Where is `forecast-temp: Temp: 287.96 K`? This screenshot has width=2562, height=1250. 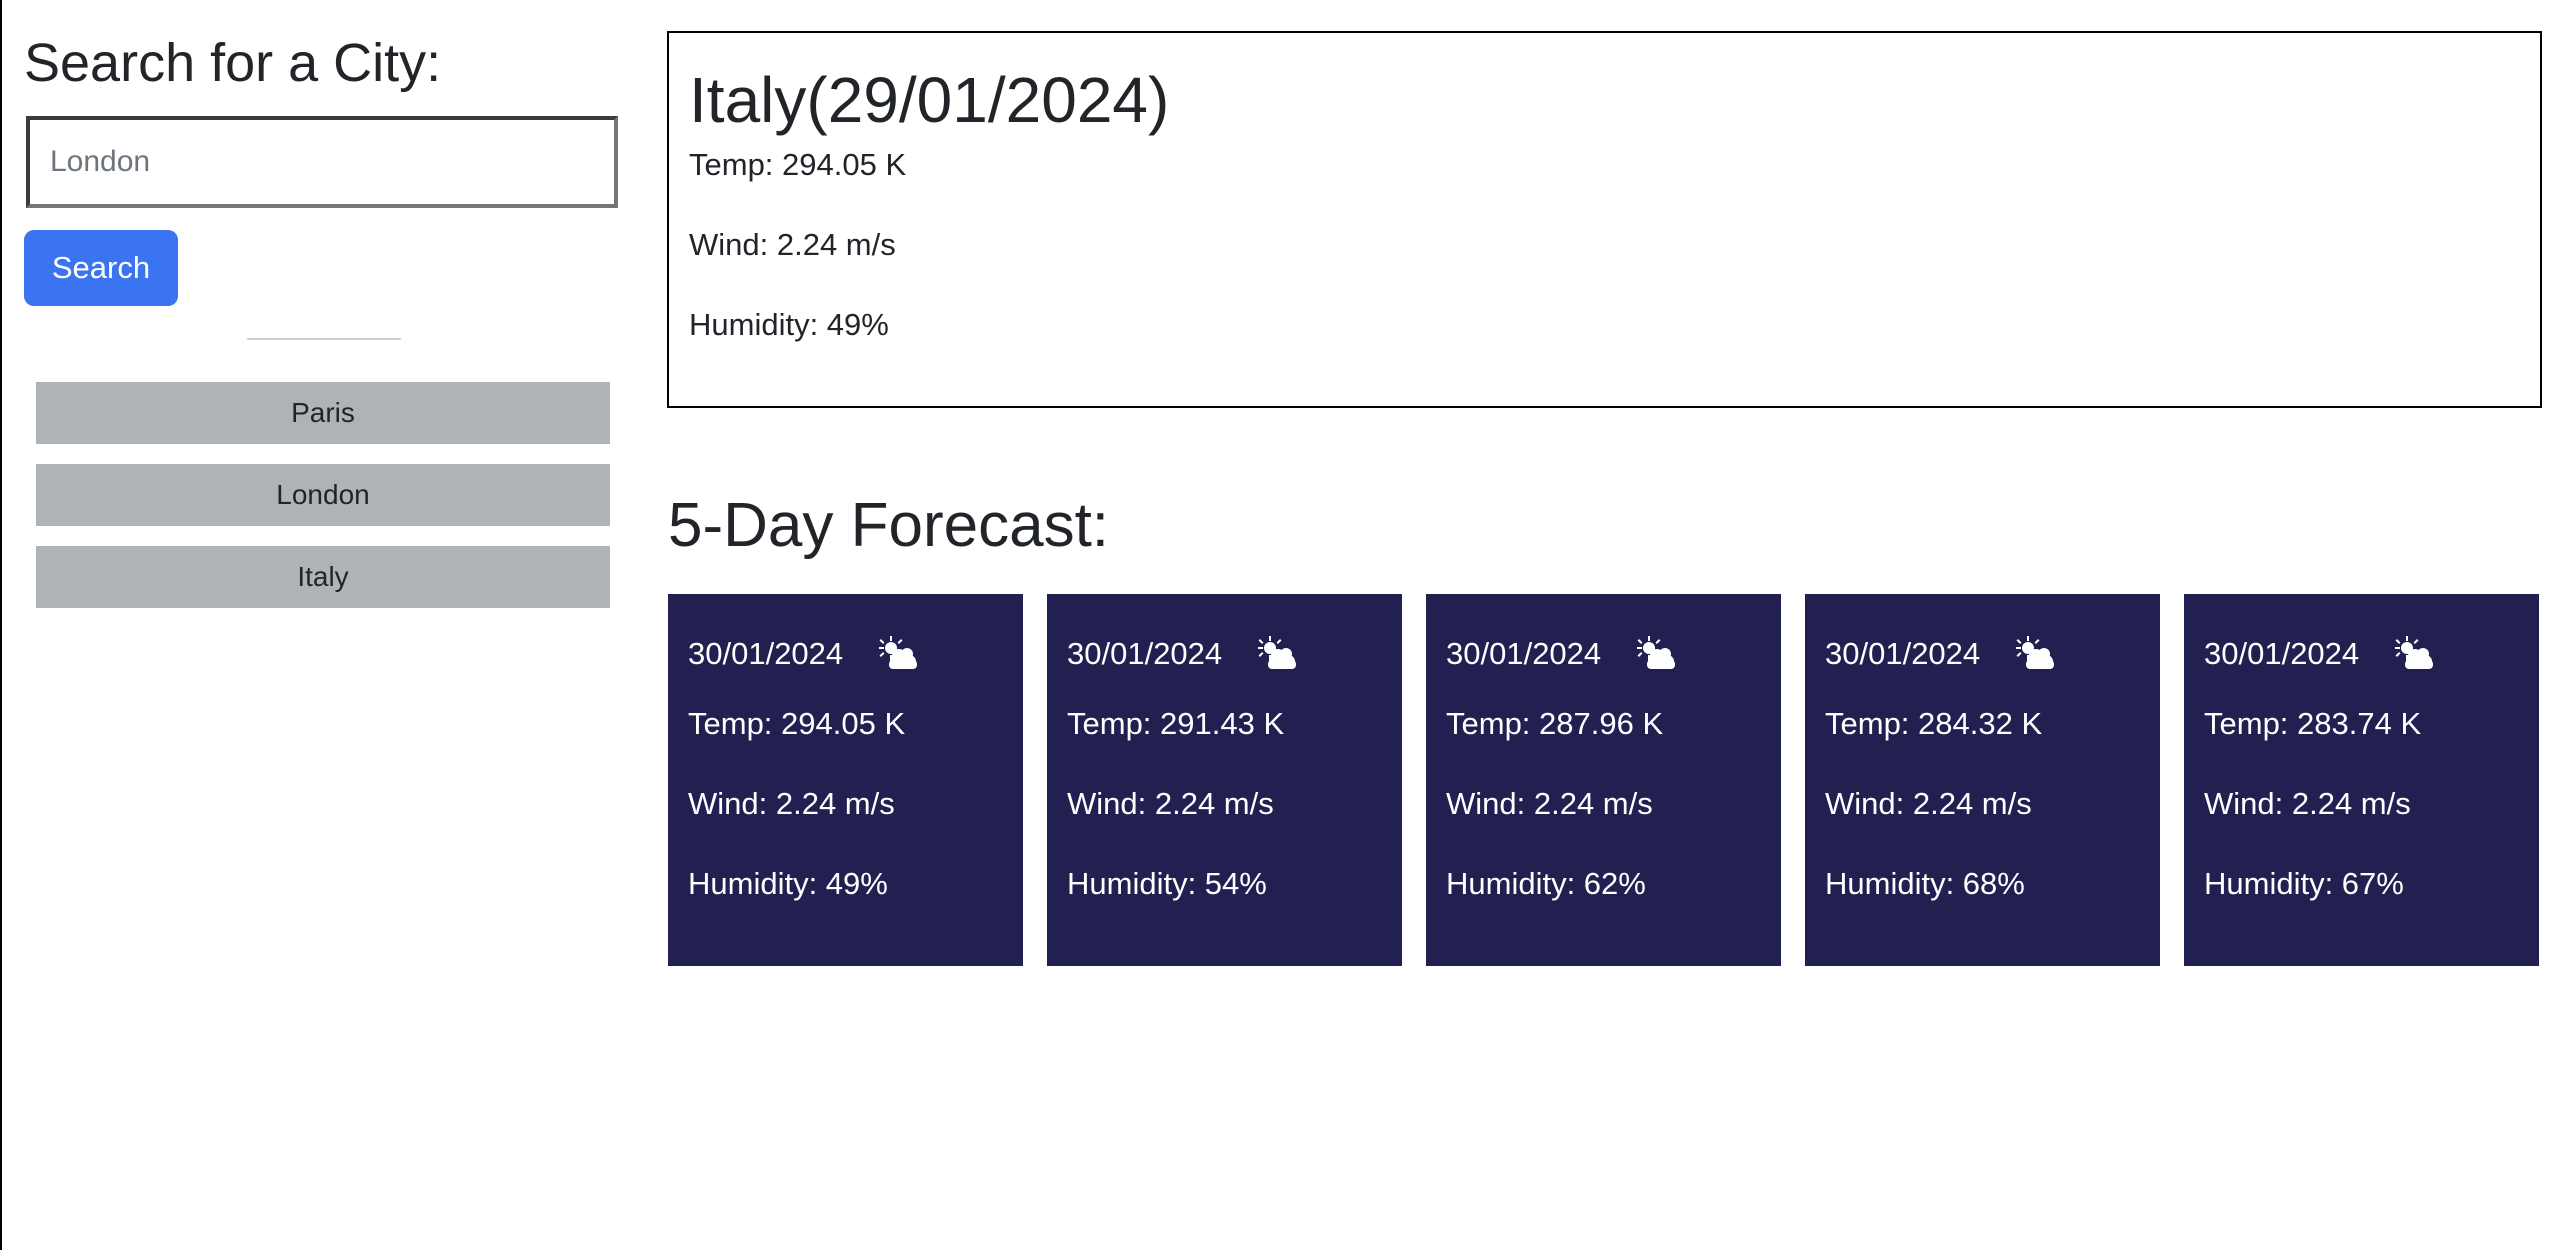 forecast-temp: Temp: 287.96 K is located at coordinates (1555, 723).